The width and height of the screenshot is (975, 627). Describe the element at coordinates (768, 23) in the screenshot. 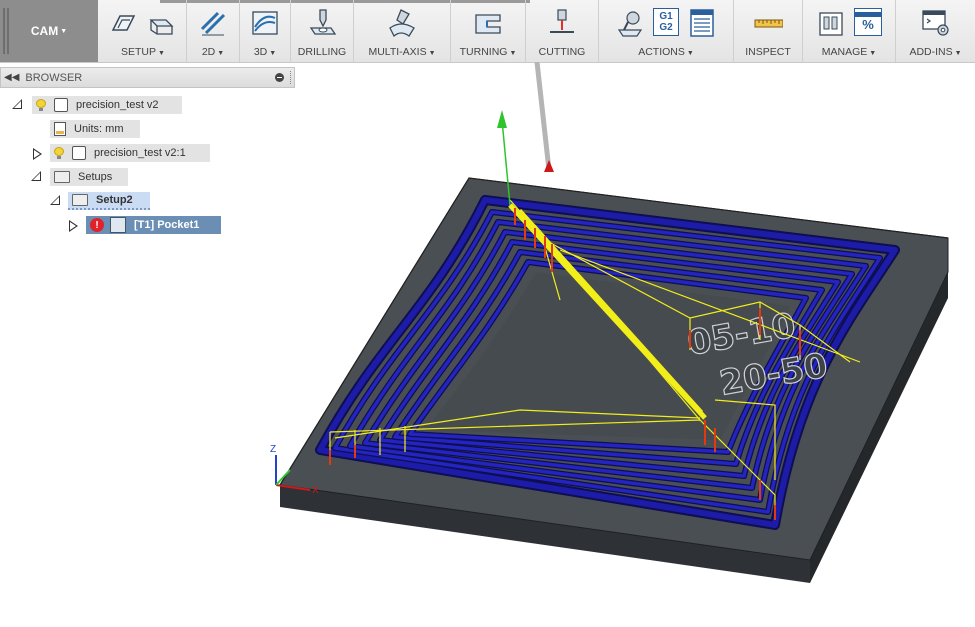

I see `measure-icon` at that location.